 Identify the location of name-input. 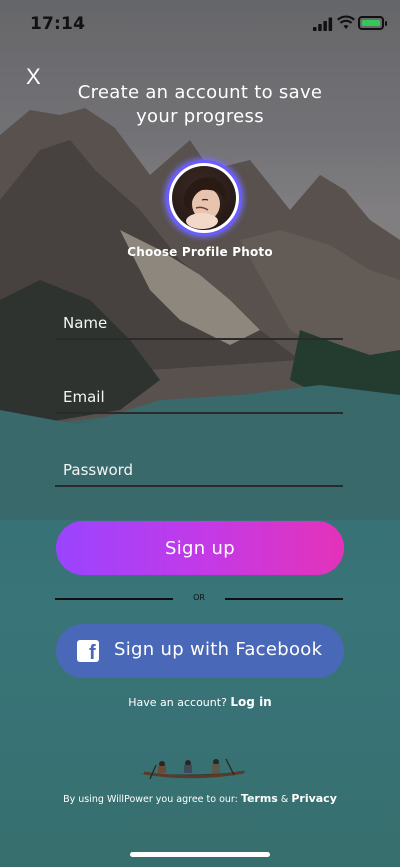
(199, 324).